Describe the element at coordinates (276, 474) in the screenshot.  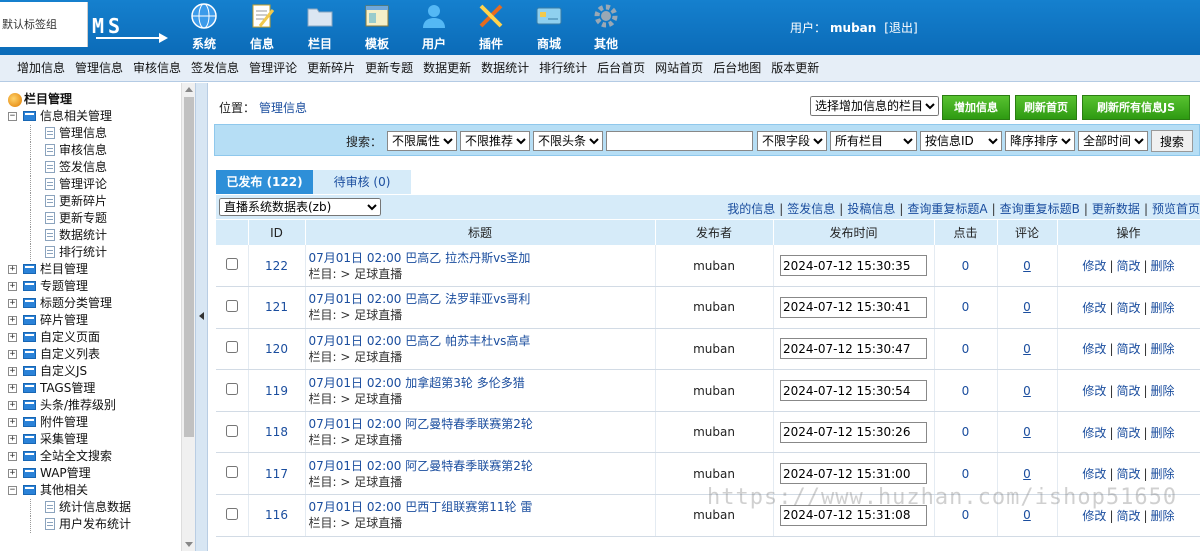
I see `row-id-link: 117` at that location.